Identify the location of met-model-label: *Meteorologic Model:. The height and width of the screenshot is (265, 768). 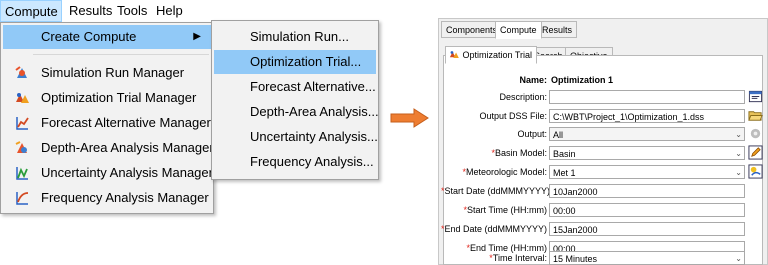
(495, 172).